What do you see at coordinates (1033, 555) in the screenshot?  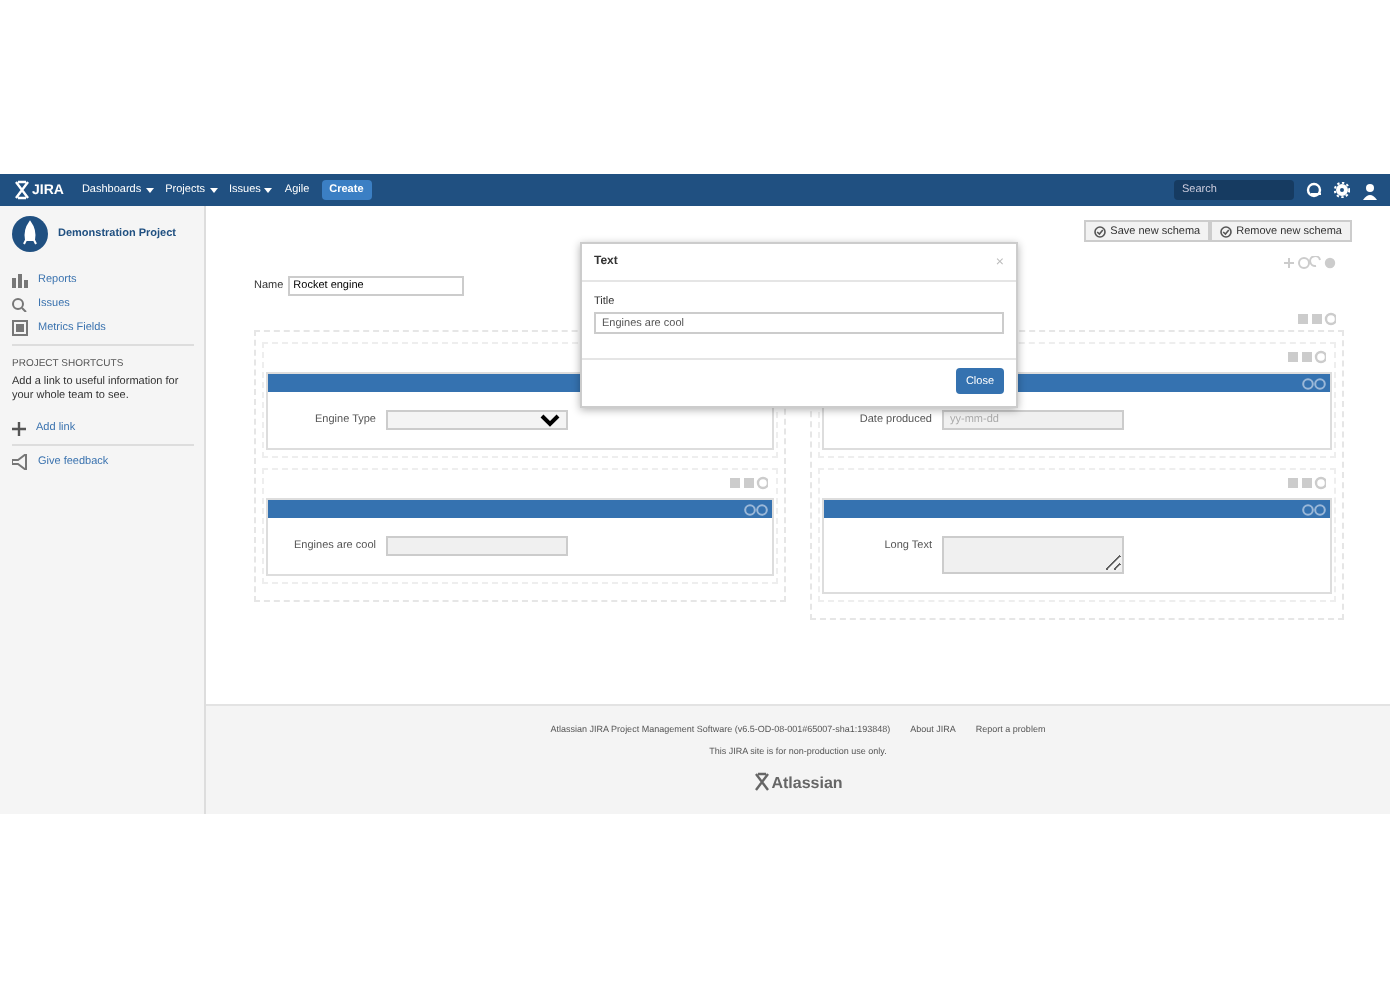 I see `textarea-field` at bounding box center [1033, 555].